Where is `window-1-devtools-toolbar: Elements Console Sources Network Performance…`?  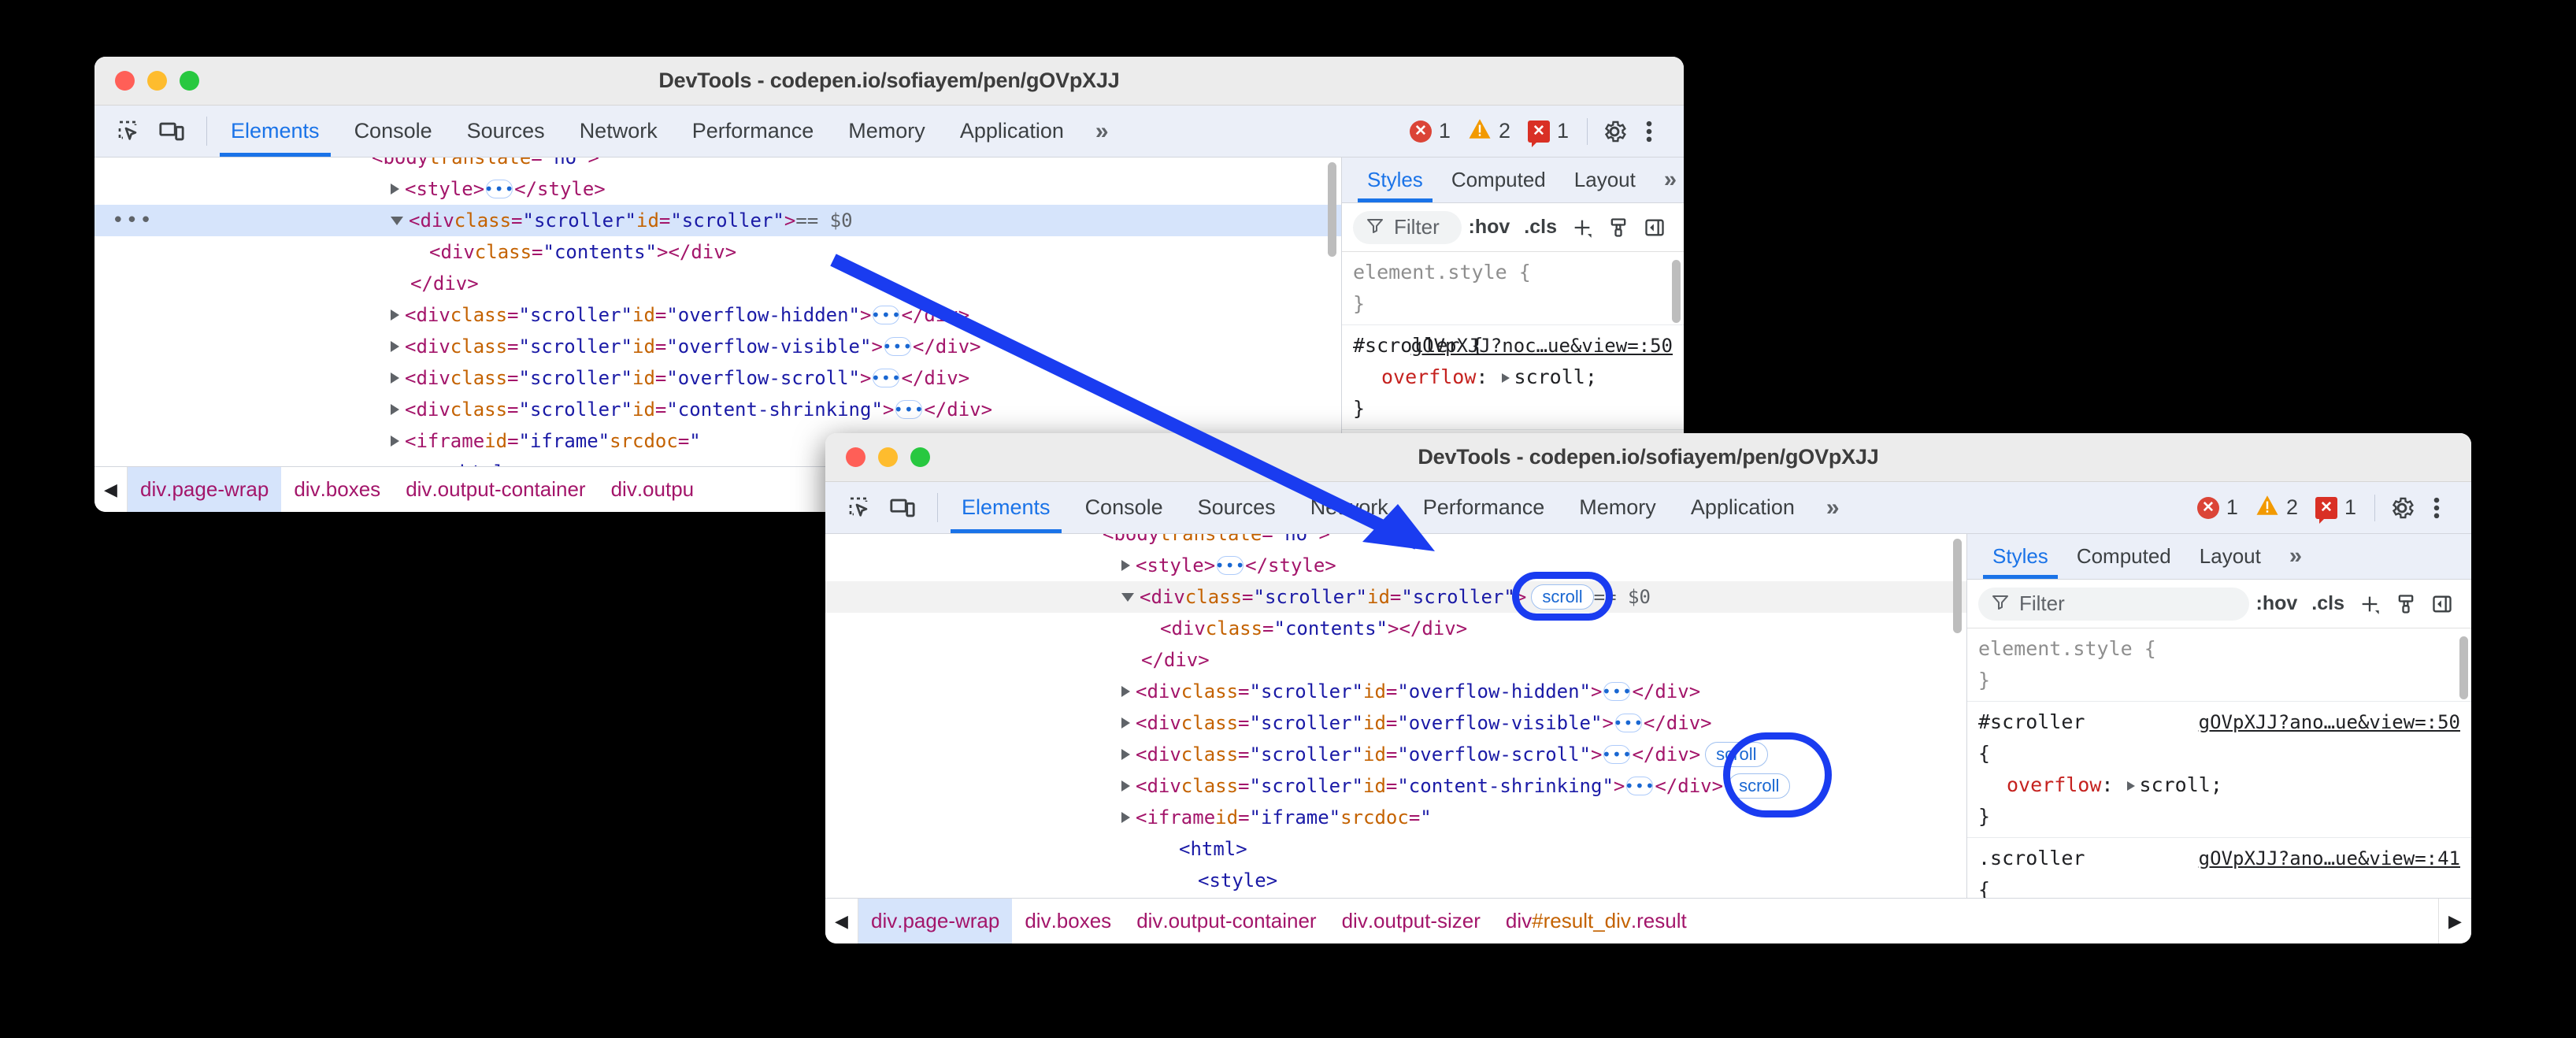
window-1-devtools-toolbar: Elements Console Sources Network Performance… is located at coordinates (889, 132).